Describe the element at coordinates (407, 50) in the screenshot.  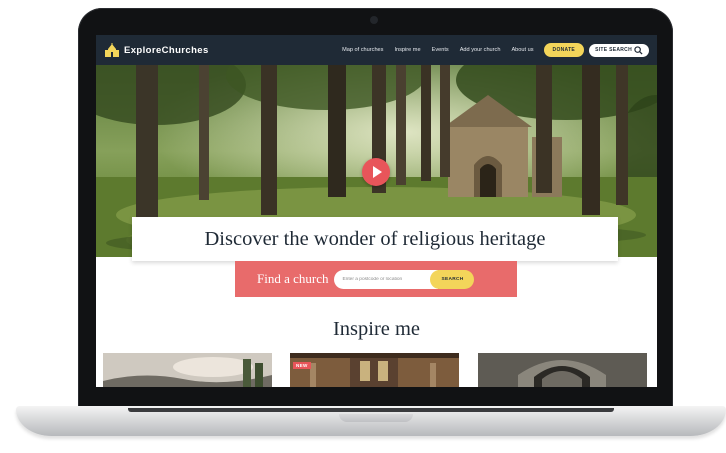
I see `nav-link-inspire: Inspire me` at that location.